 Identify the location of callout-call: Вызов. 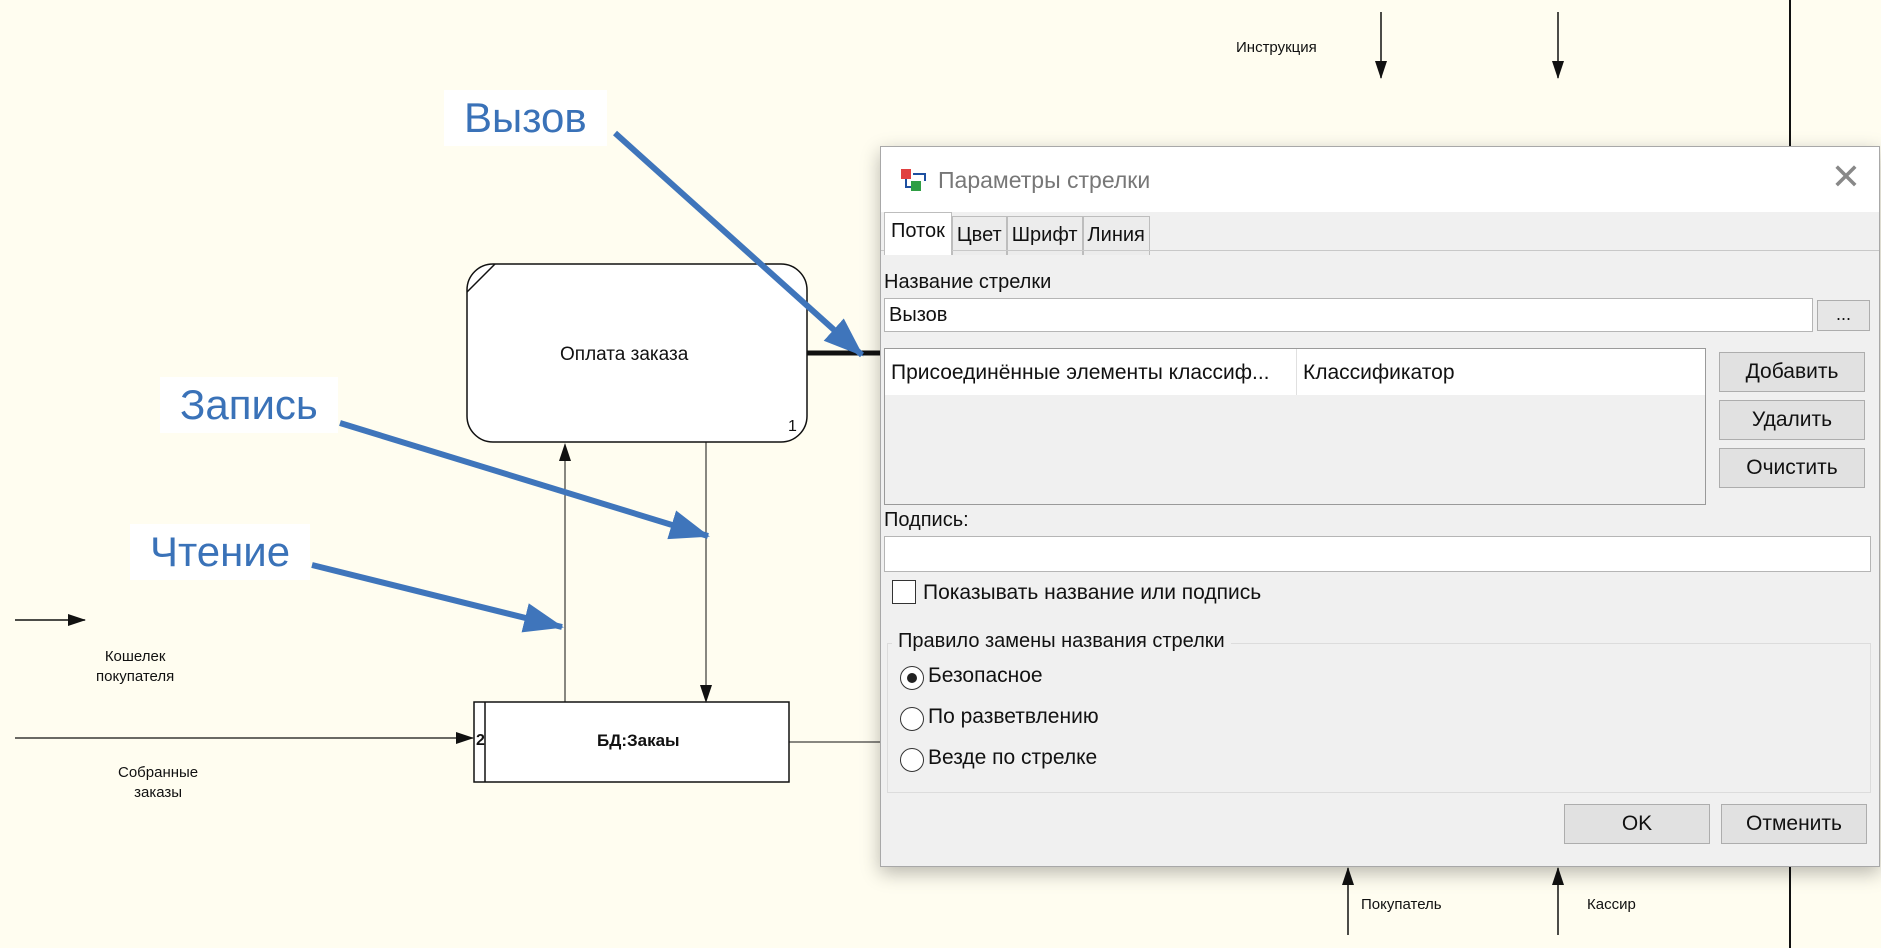
(525, 118).